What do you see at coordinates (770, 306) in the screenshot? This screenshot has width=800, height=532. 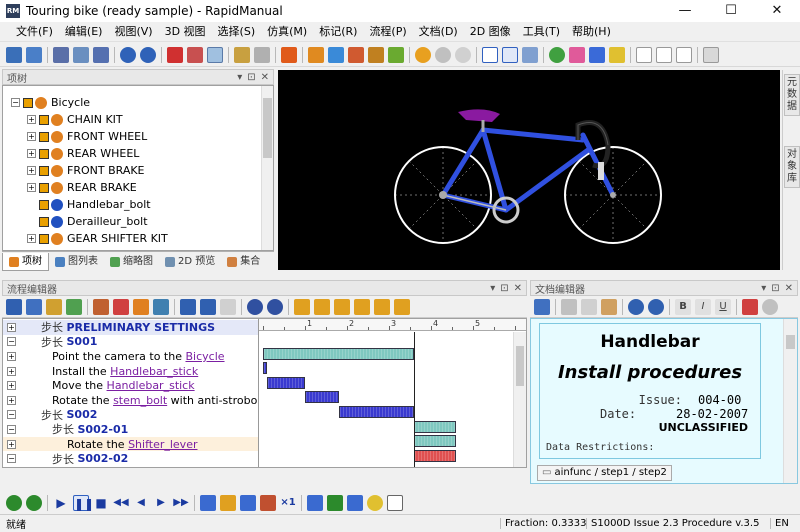 I see `style-icon` at bounding box center [770, 306].